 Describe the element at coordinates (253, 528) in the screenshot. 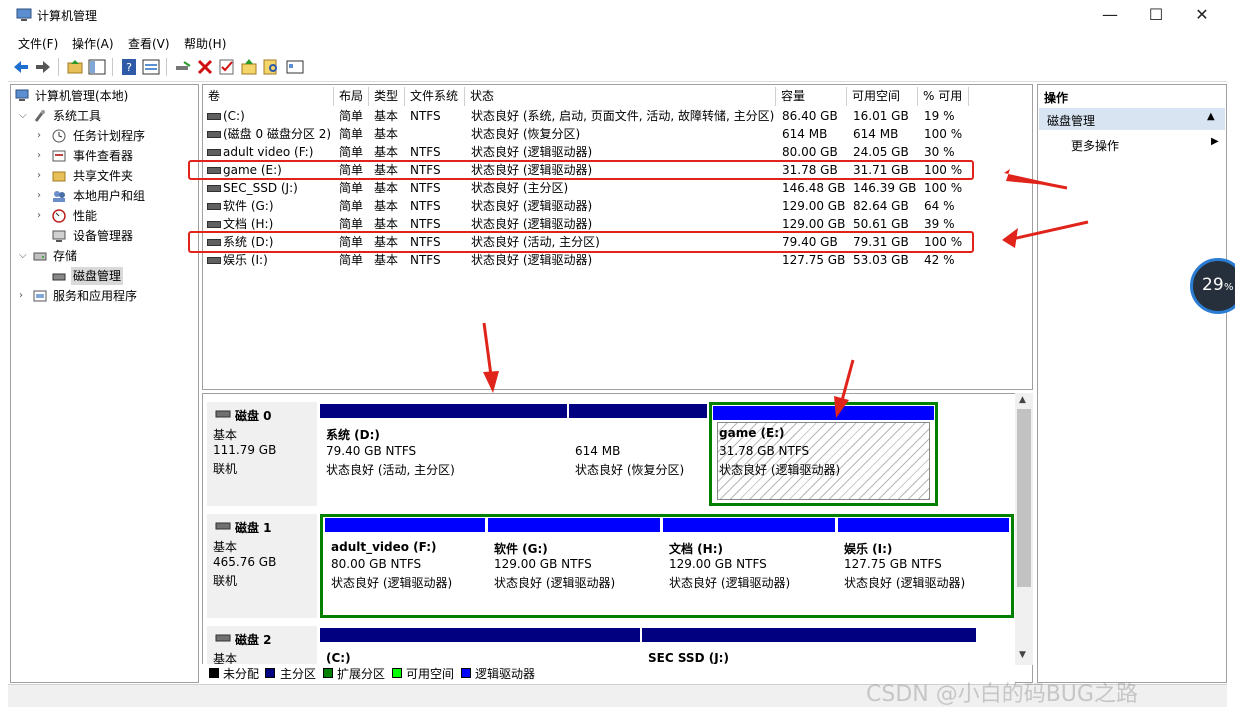

I see `disk-name: 磁盘 1` at that location.